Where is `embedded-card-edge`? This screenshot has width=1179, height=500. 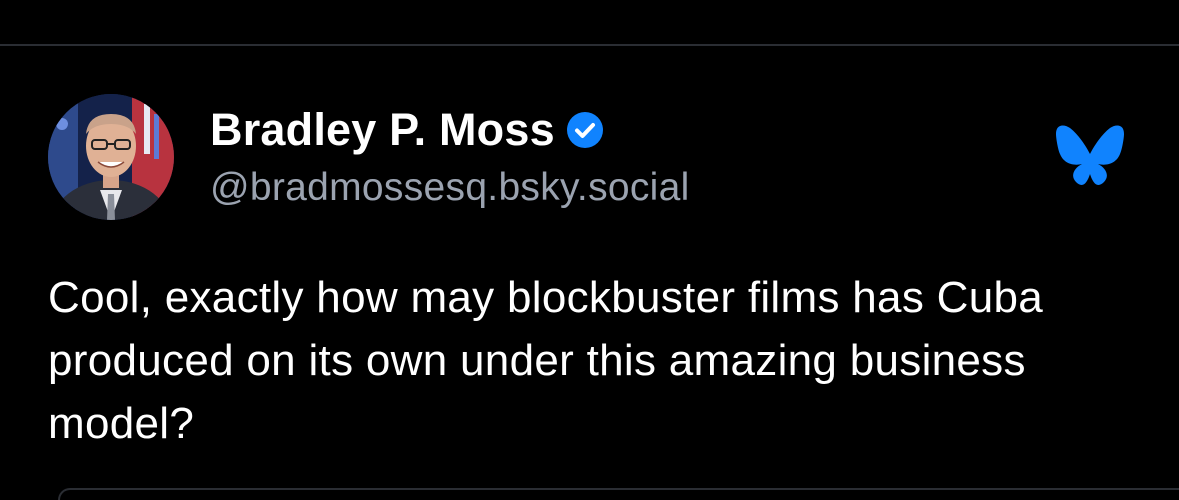
embedded-card-edge is located at coordinates (618, 494).